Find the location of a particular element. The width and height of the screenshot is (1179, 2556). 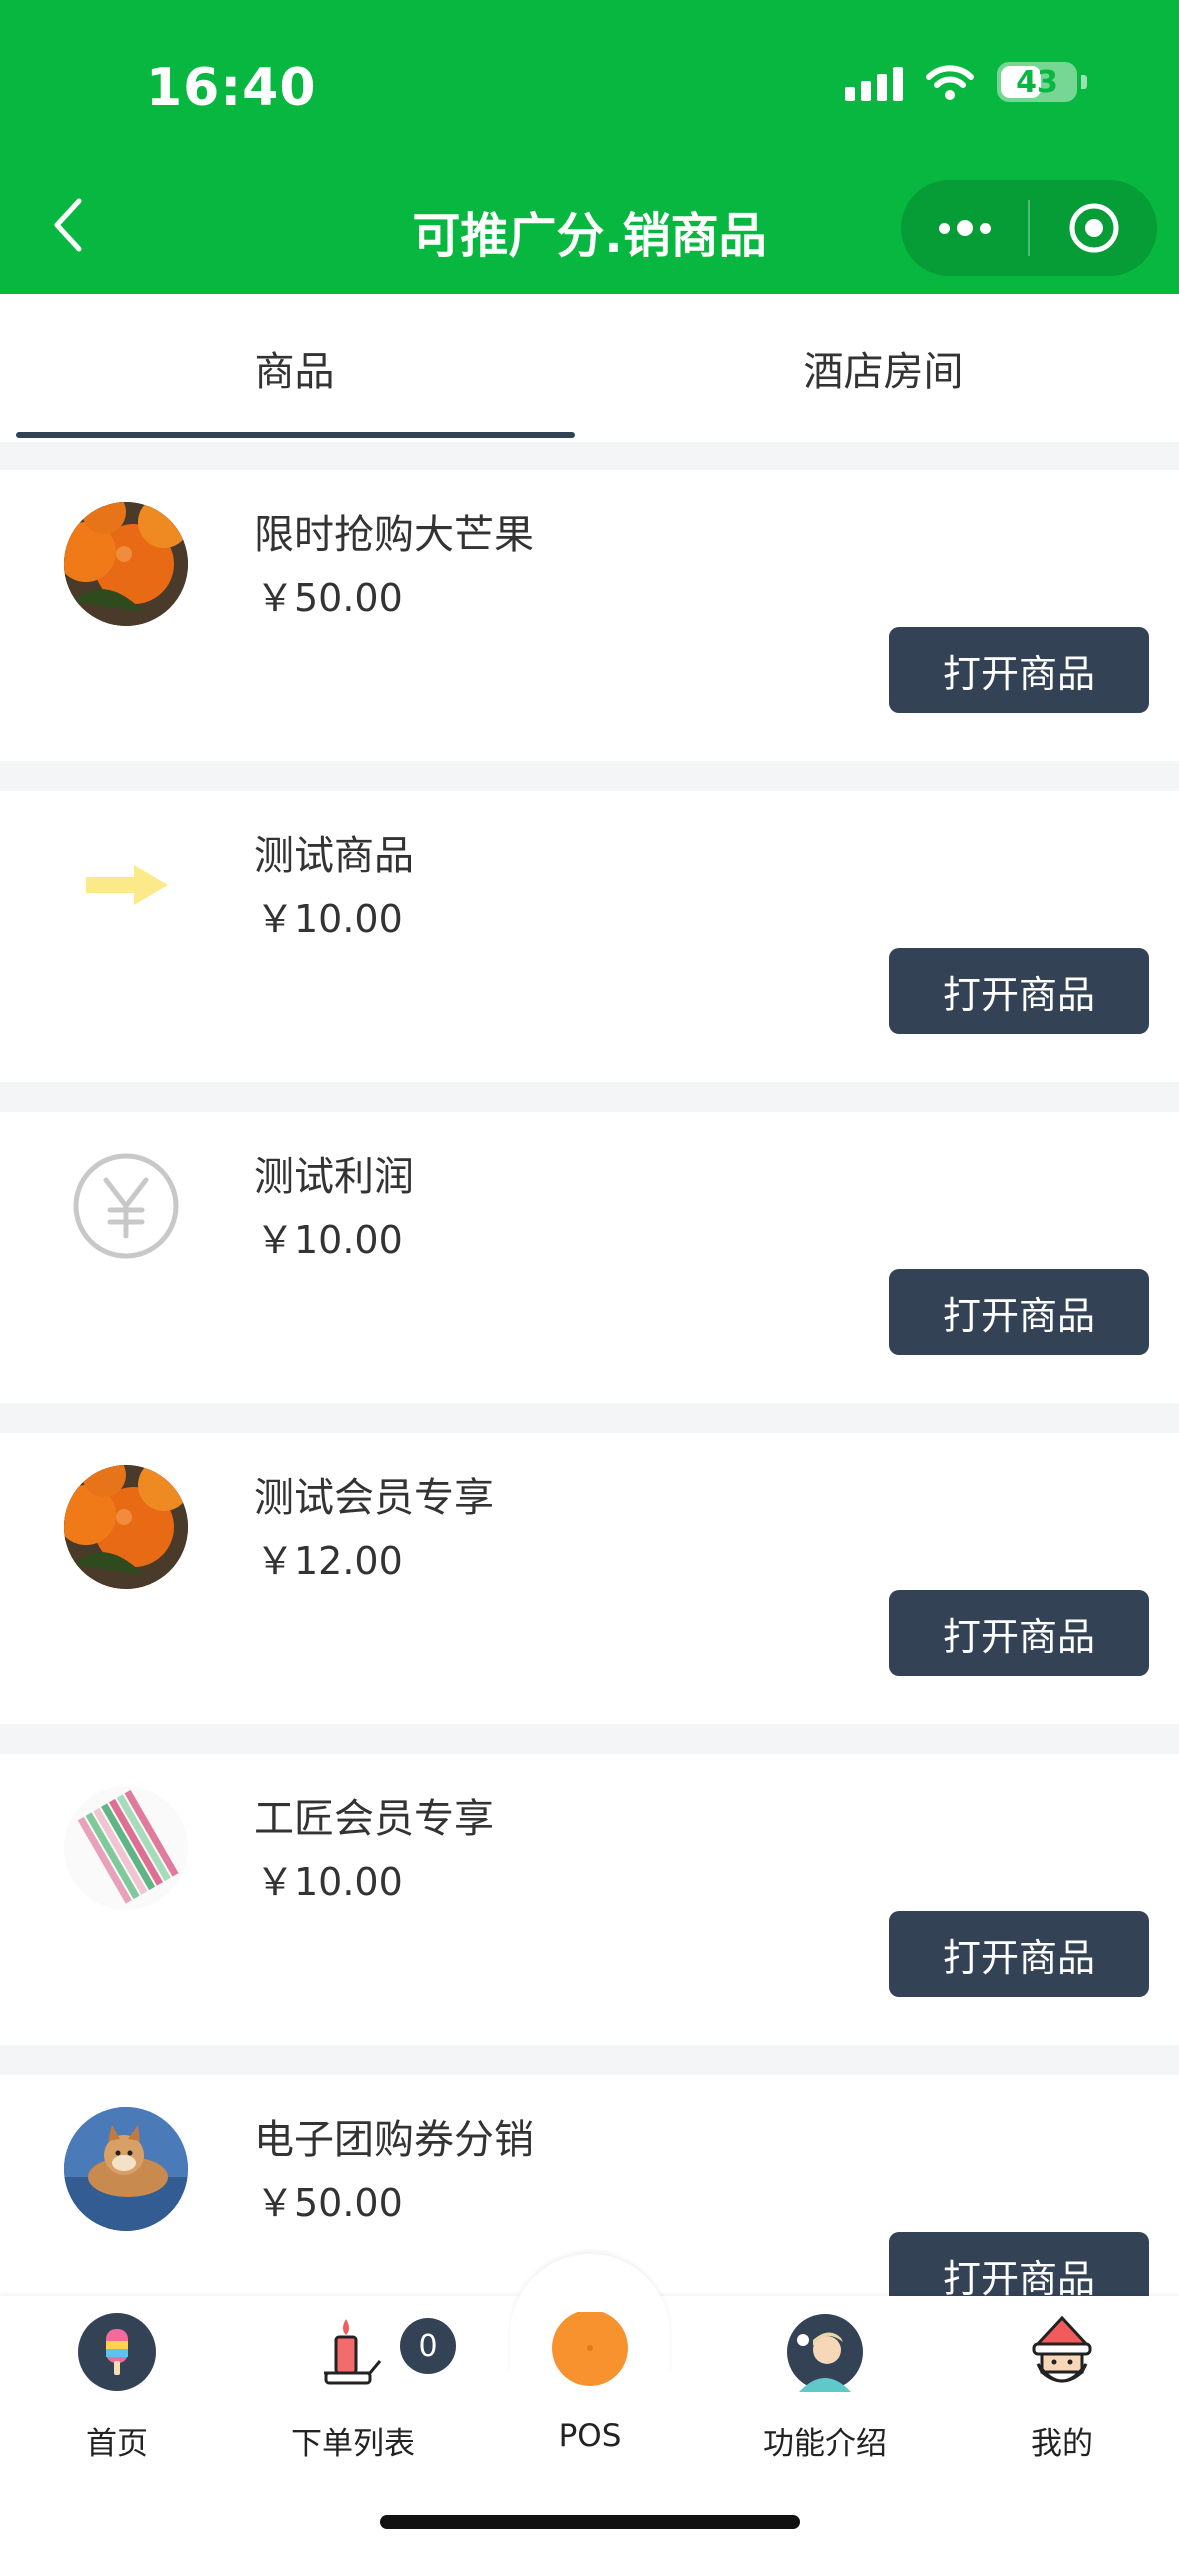

product-name: 工匠会员专享 is located at coordinates (374, 1819).